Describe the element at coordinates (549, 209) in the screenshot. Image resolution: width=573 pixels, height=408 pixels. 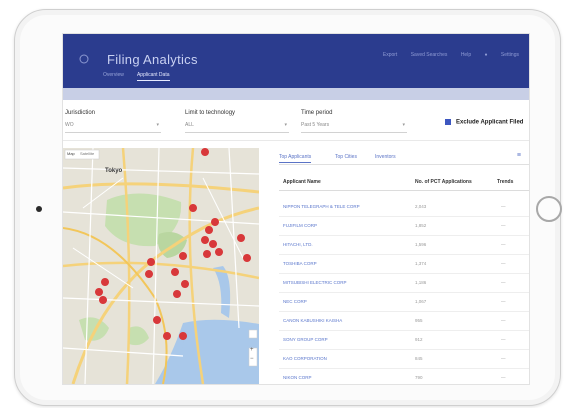
I see `home-button` at that location.